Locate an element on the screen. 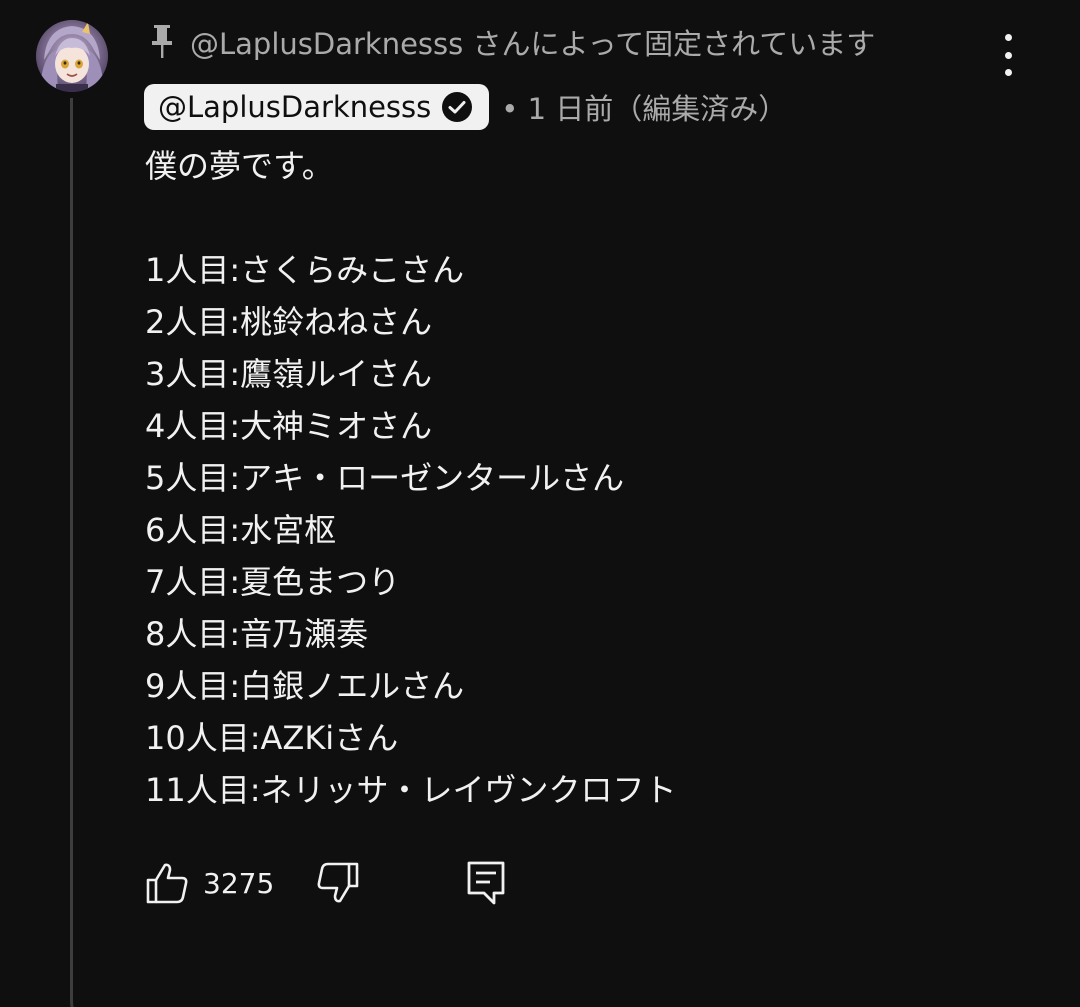 The image size is (1080, 1007). comment-actions: 3275 is located at coordinates (325, 883).